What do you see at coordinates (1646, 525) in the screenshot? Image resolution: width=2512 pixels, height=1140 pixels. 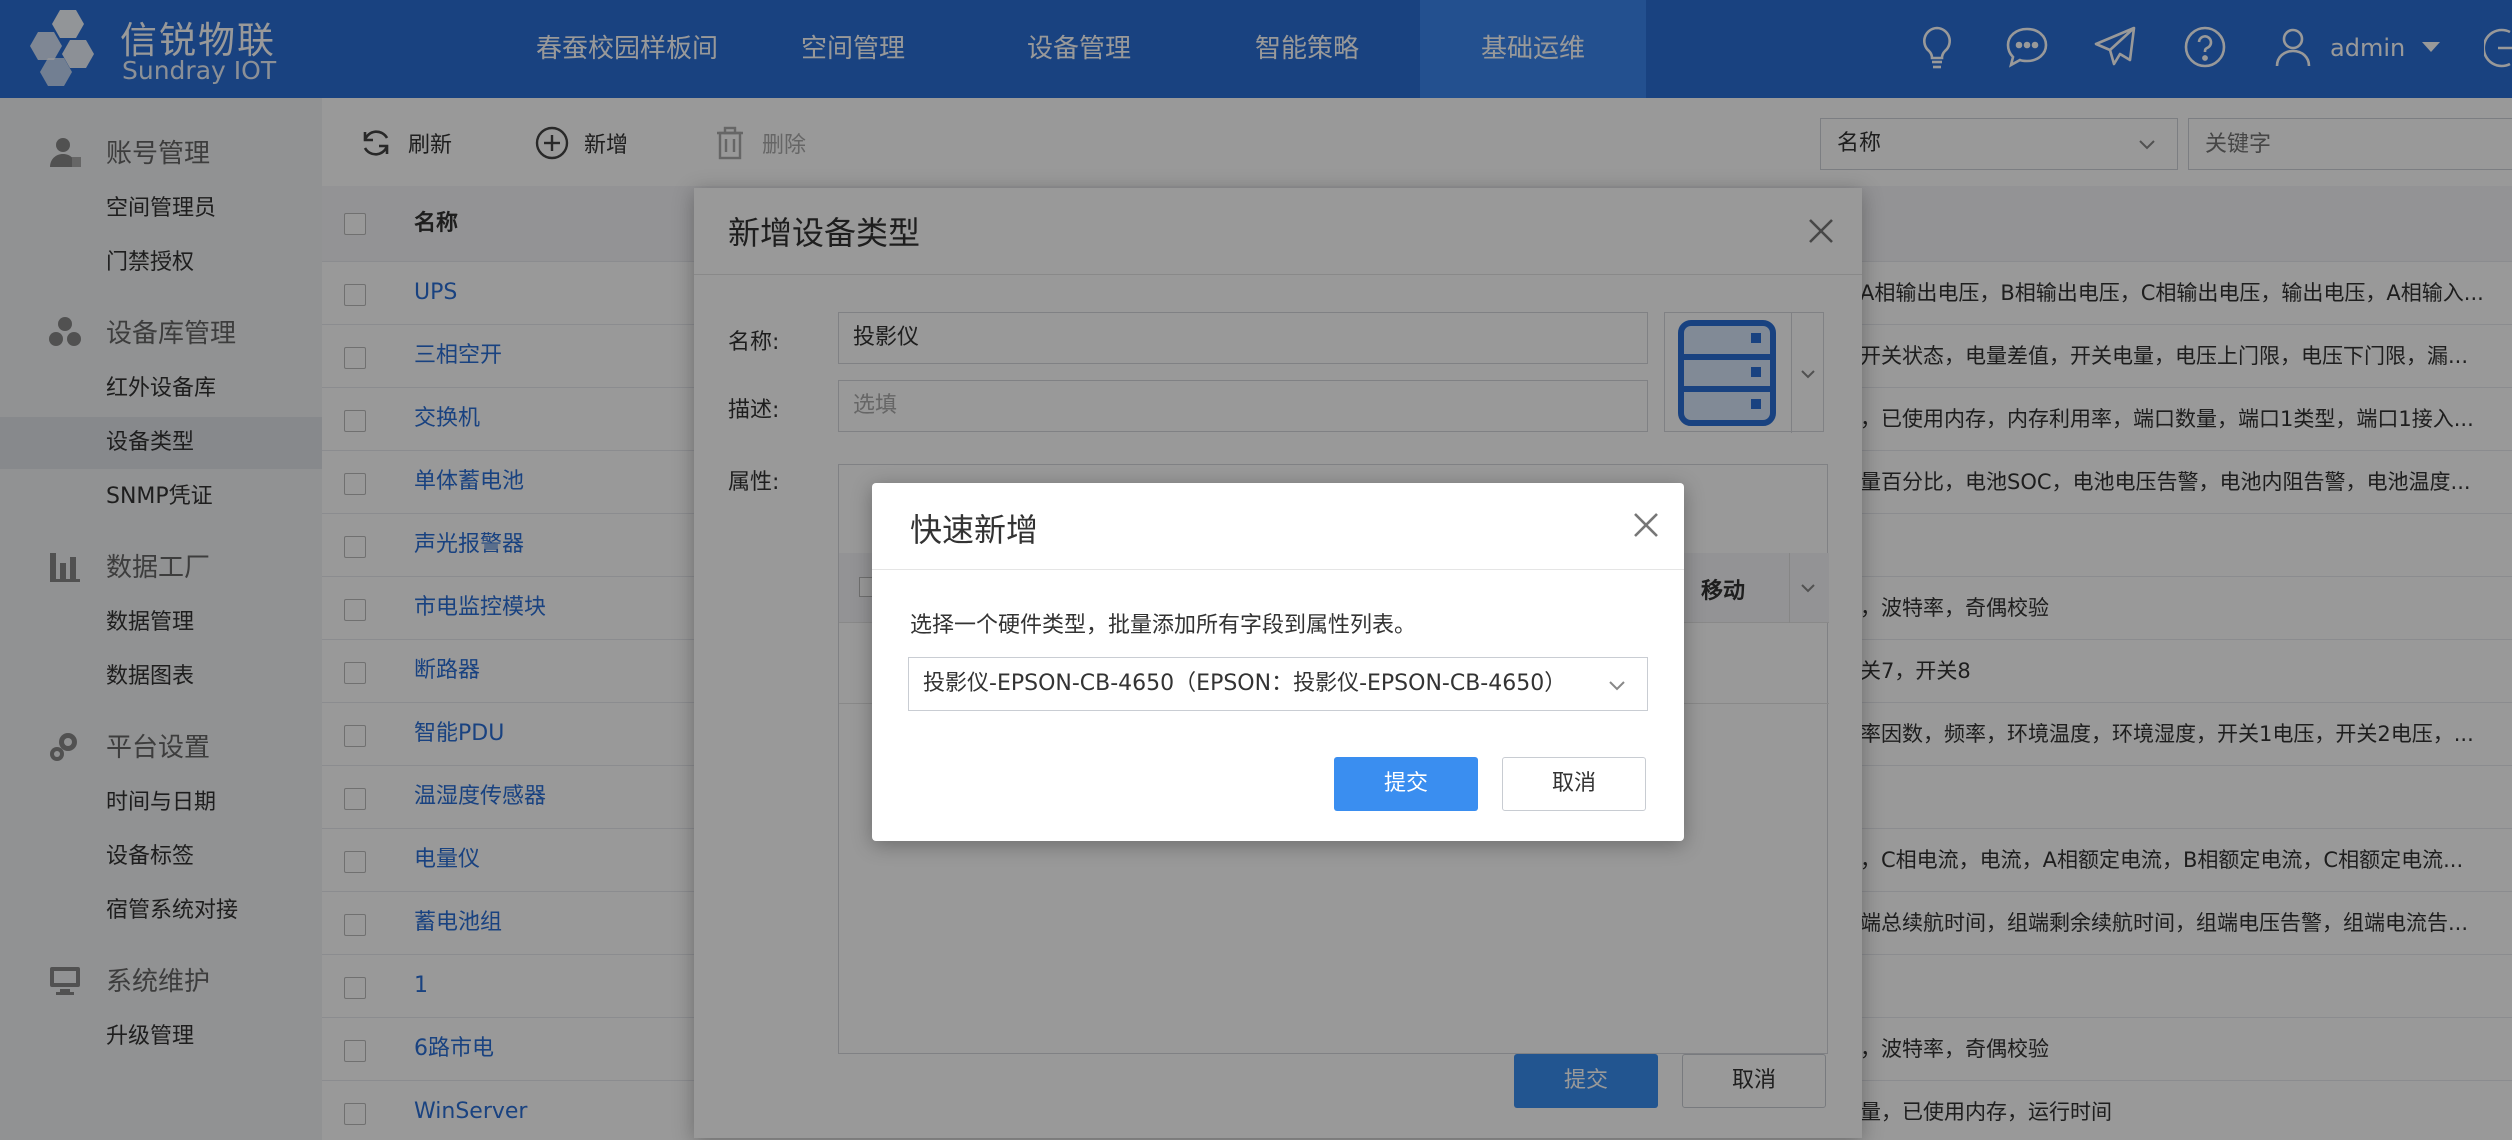 I see `close-icon` at bounding box center [1646, 525].